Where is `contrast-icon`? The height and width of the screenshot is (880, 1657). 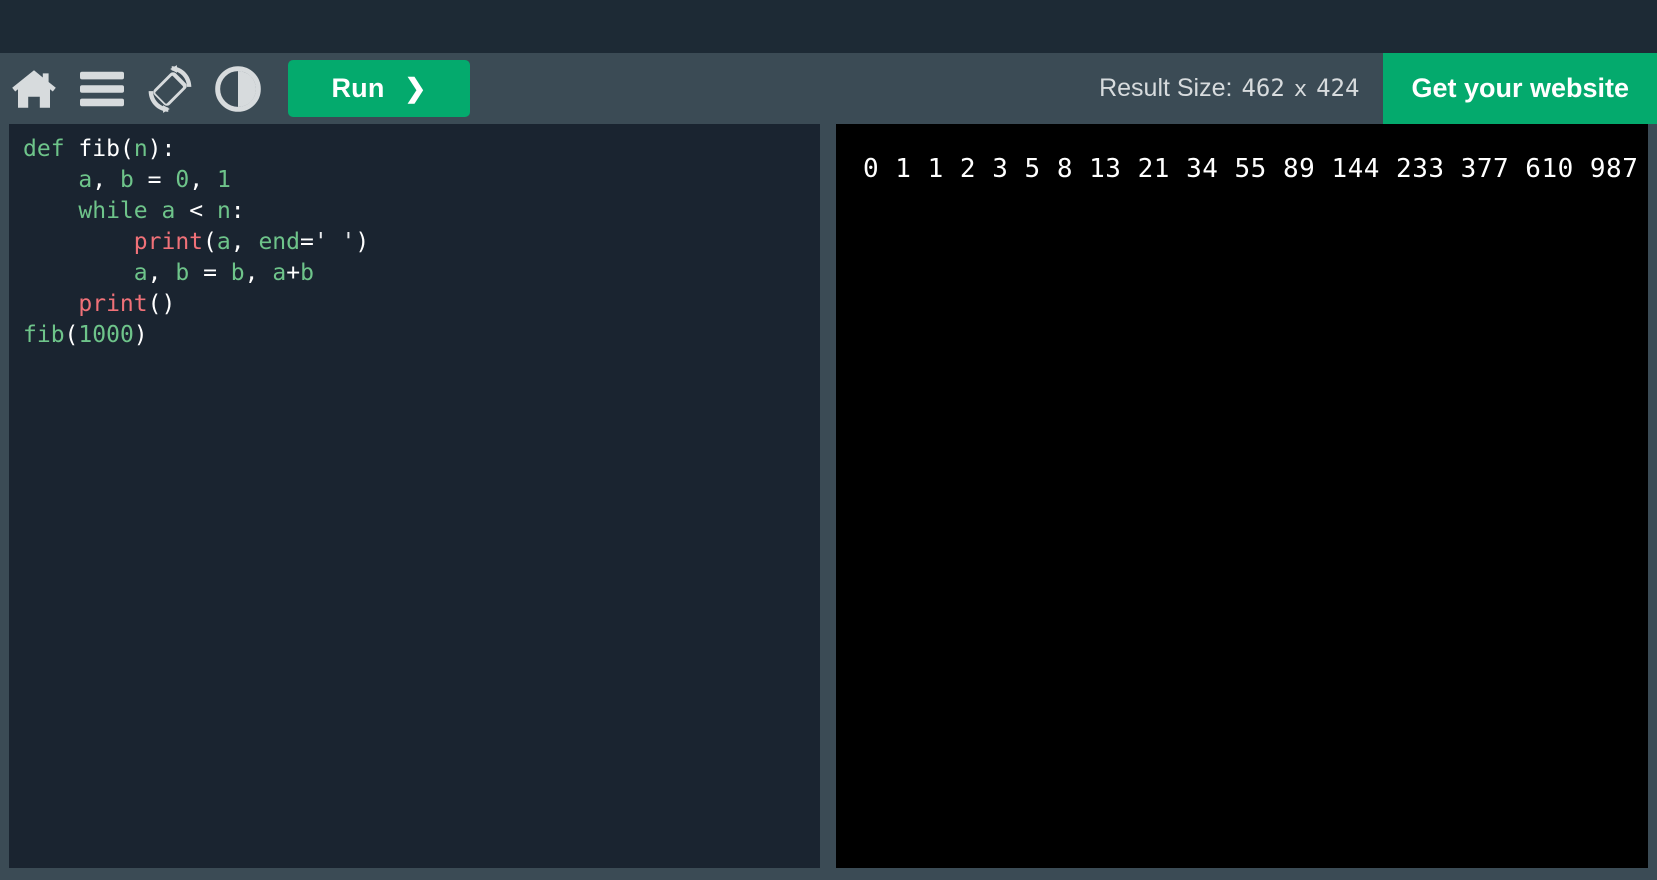 contrast-icon is located at coordinates (238, 88).